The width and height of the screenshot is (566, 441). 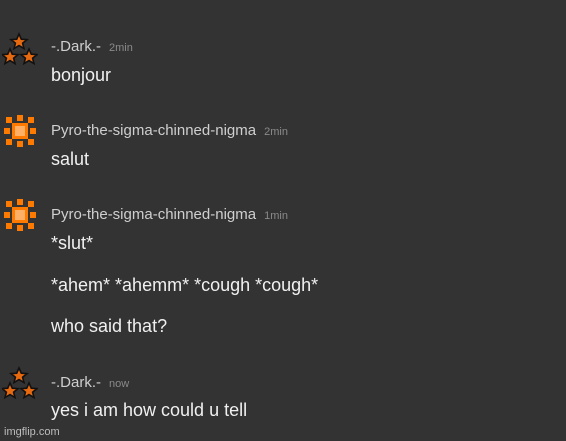 I want to click on message-text: who said that?, so click(x=109, y=326).